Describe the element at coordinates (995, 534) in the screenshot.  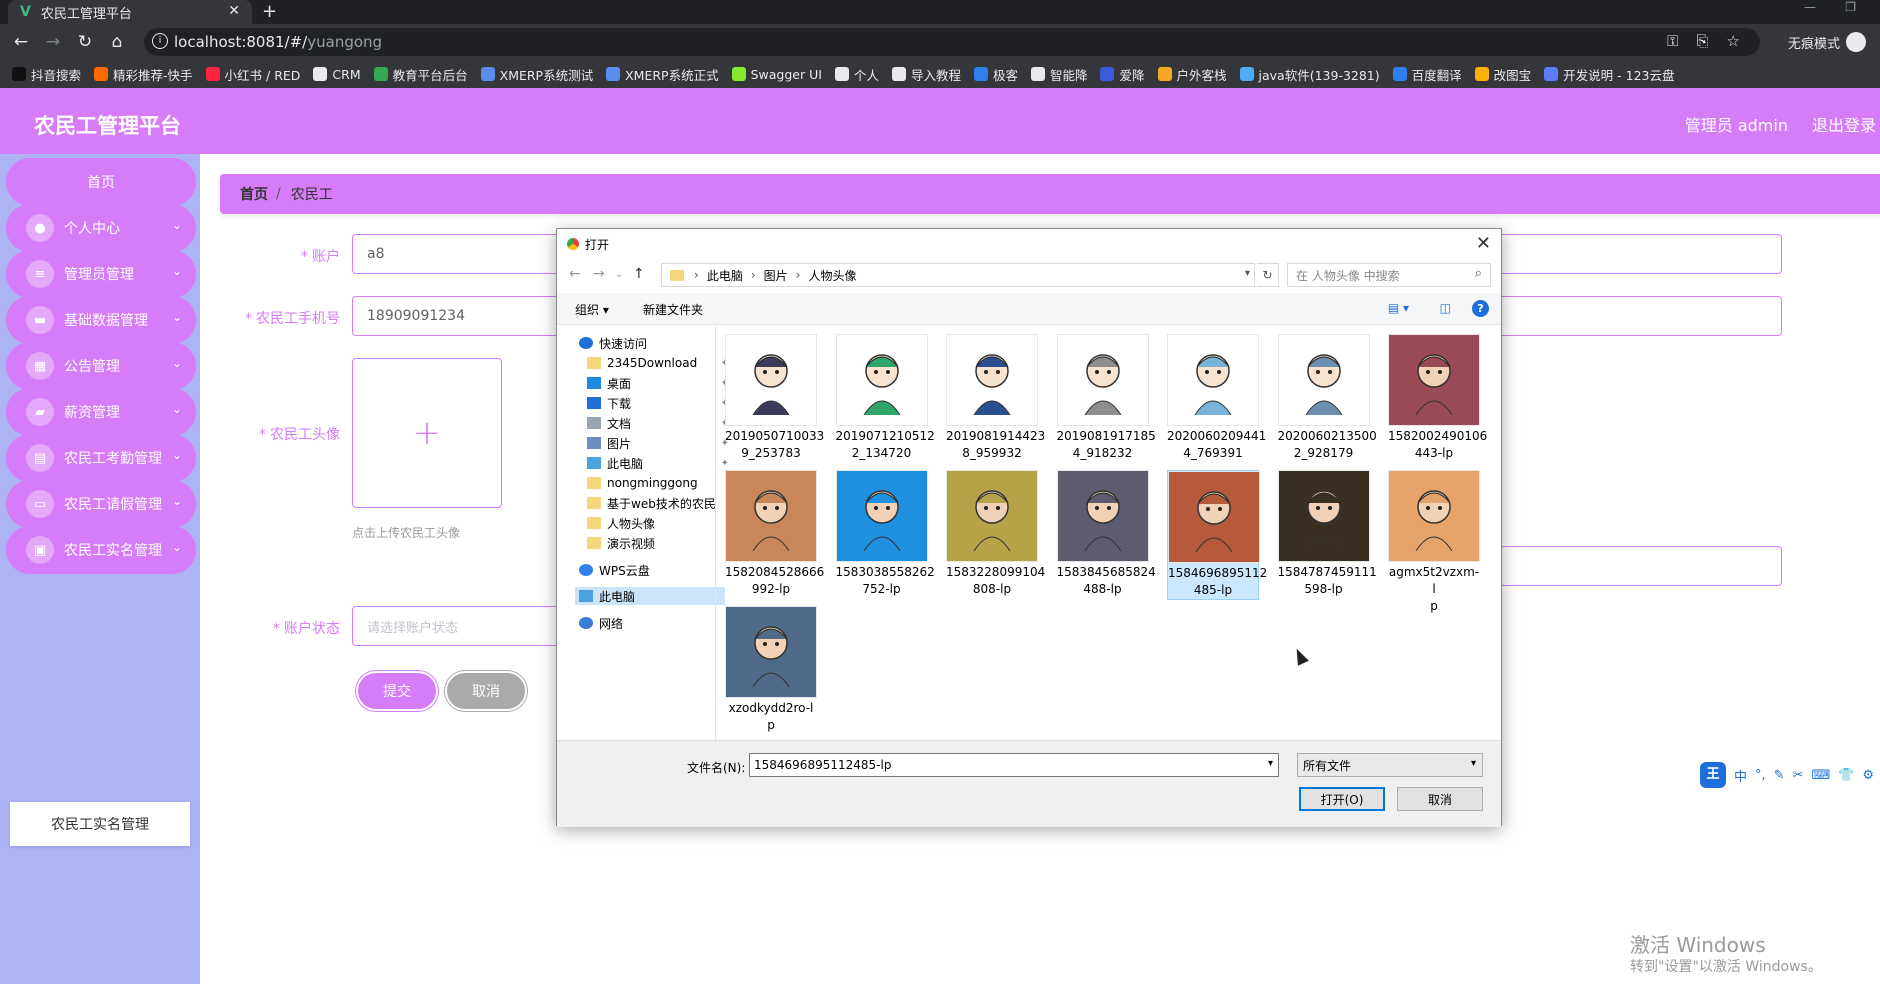
I see `file-item: 1583228099104 808-lp` at that location.